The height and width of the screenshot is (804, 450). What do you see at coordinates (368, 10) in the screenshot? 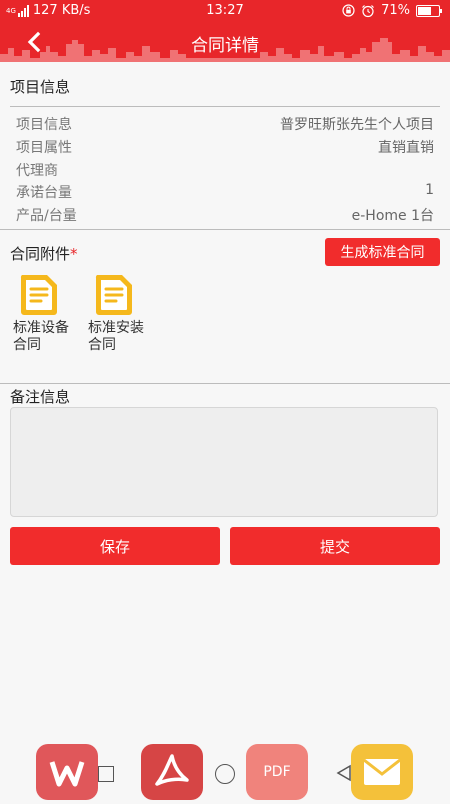
I see `alarm-icon` at bounding box center [368, 10].